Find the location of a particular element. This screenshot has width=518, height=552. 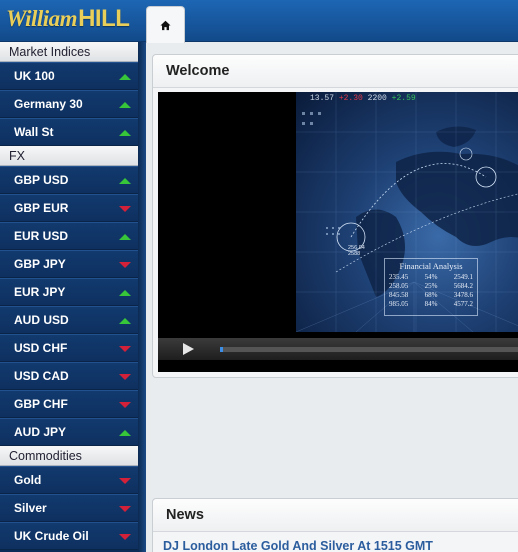

financial-analysis-cell: 235.45 is located at coordinates (399, 277).